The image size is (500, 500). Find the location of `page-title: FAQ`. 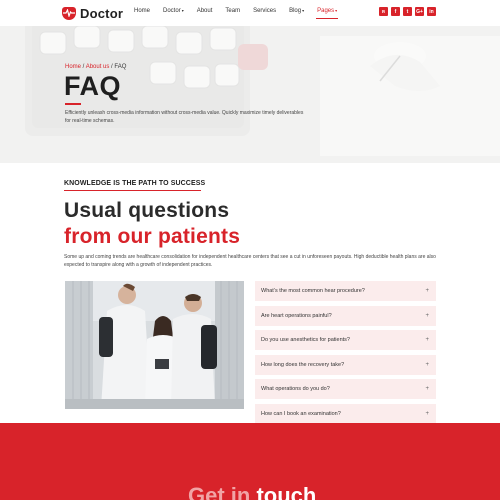

page-title: FAQ is located at coordinates (93, 86).